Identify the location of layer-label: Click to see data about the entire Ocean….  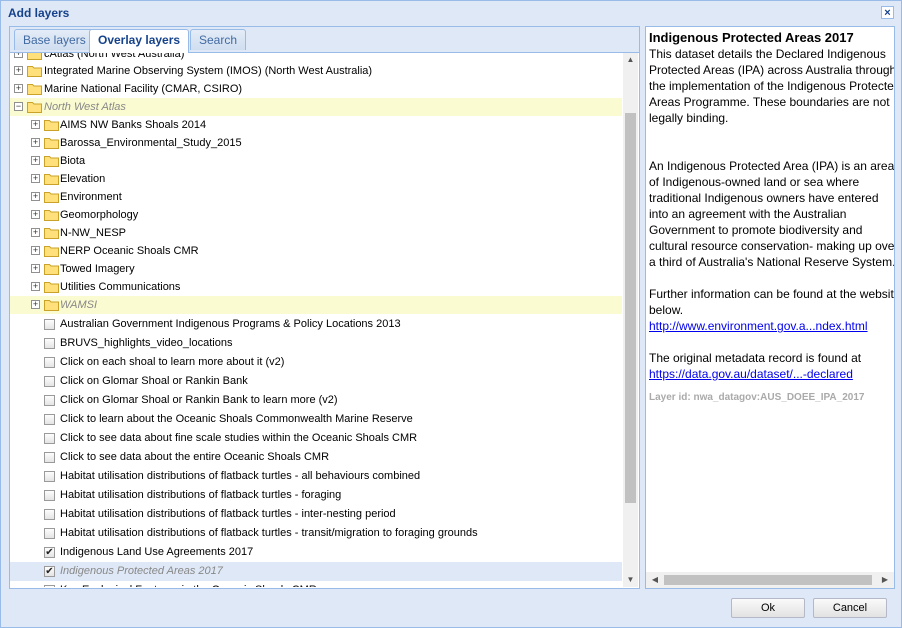
(195, 457).